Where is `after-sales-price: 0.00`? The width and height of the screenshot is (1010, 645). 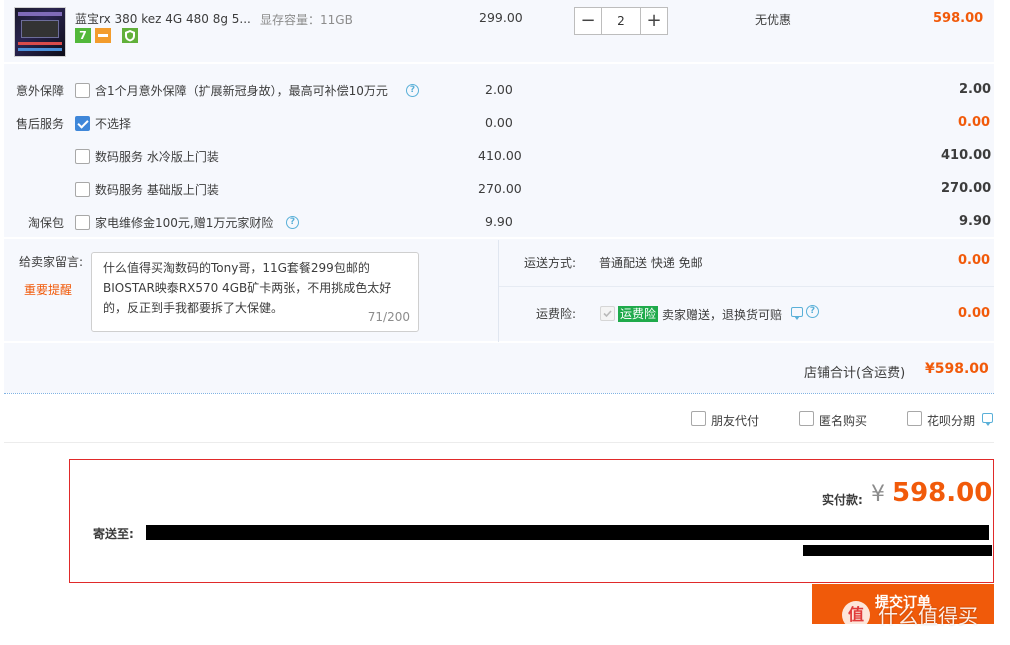
after-sales-price: 0.00 is located at coordinates (499, 122).